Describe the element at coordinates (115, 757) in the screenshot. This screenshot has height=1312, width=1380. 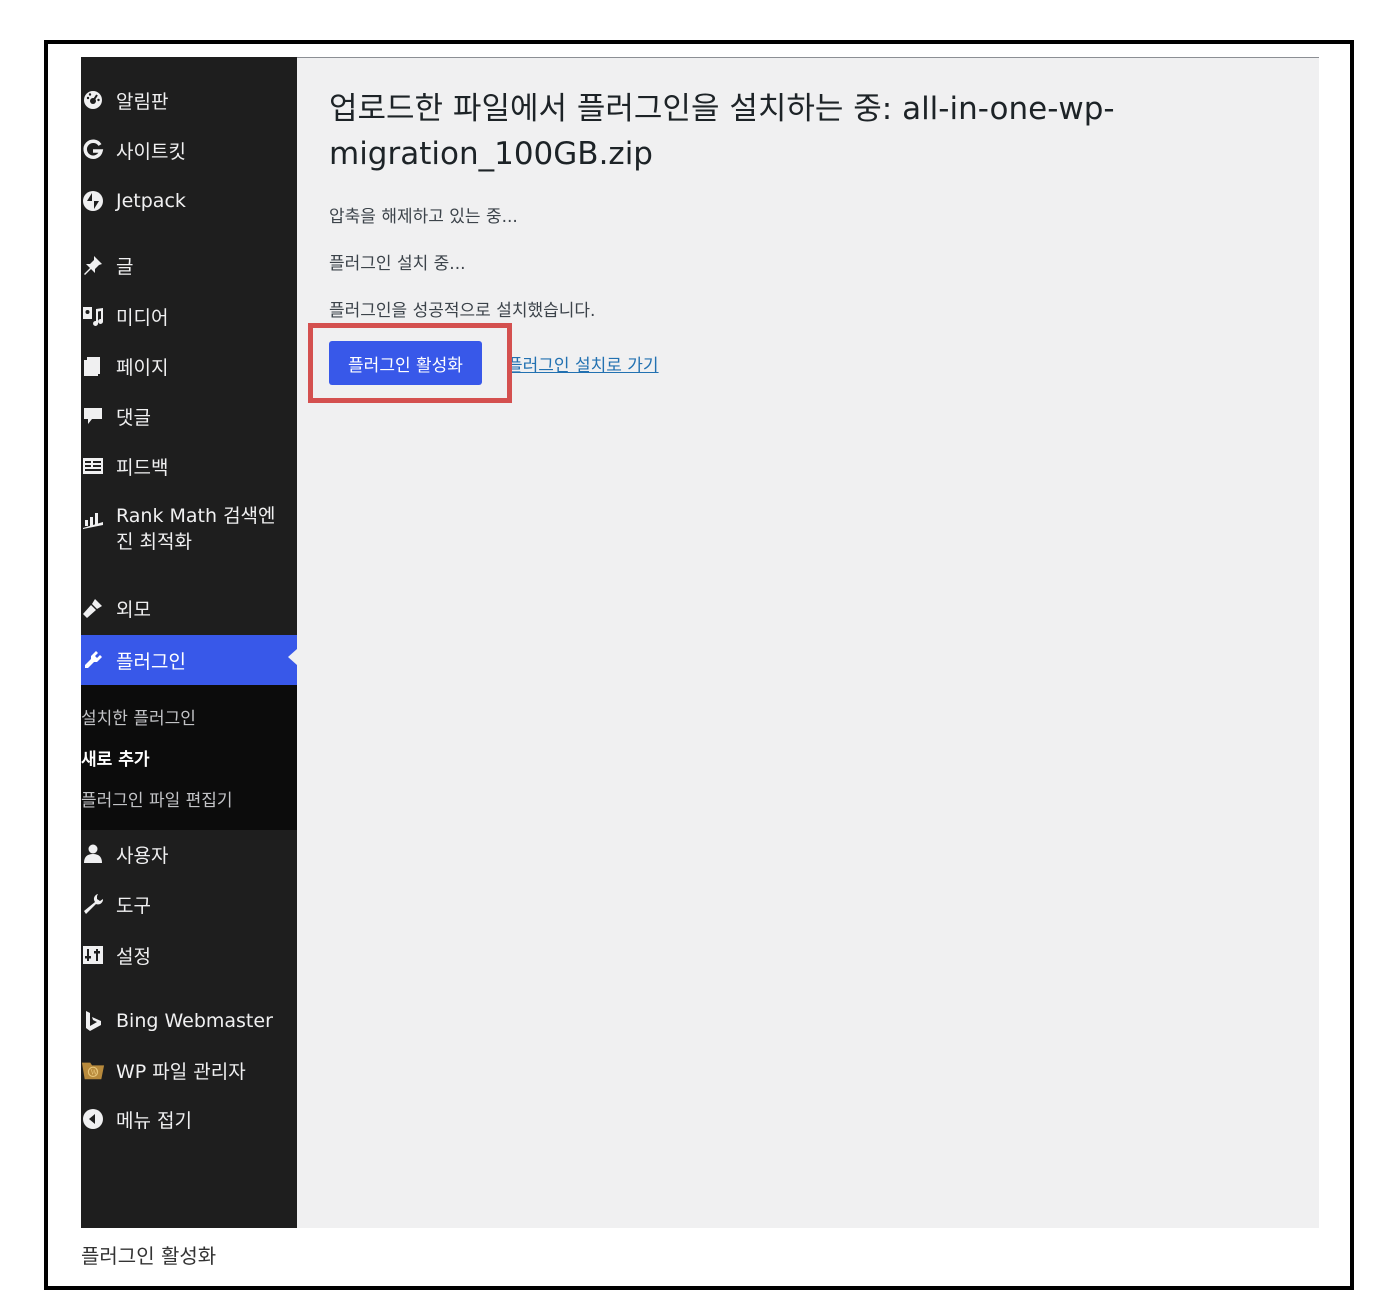
I see `submenu-item-add-new: 새로 추가` at that location.